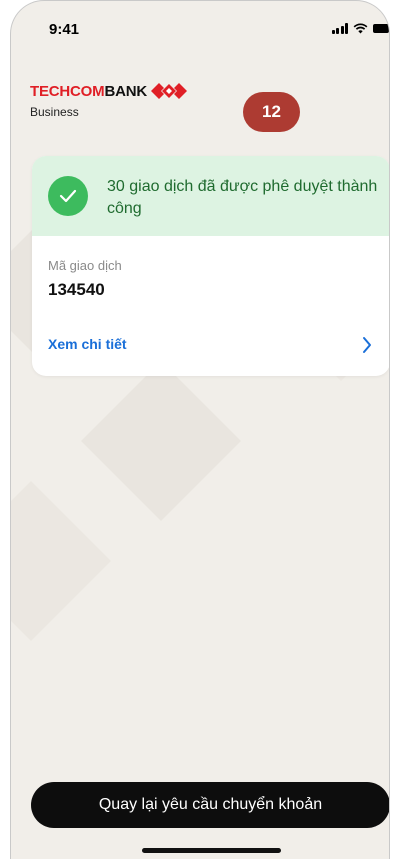  Describe the element at coordinates (88, 91) in the screenshot. I see `brand-name: TECHCOMBANK` at that location.